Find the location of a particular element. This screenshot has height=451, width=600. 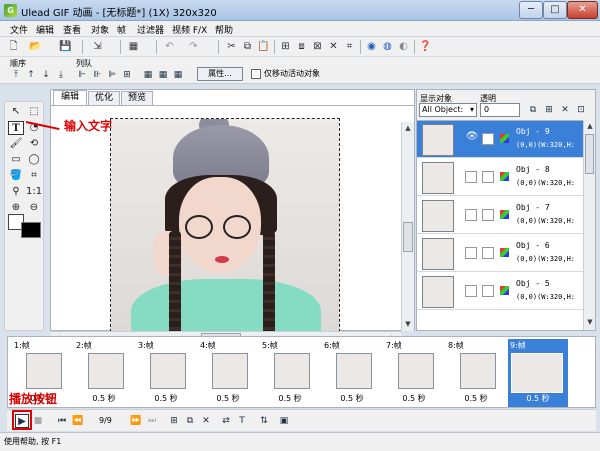

pointer-icon: ↖ is located at coordinates (16, 112).